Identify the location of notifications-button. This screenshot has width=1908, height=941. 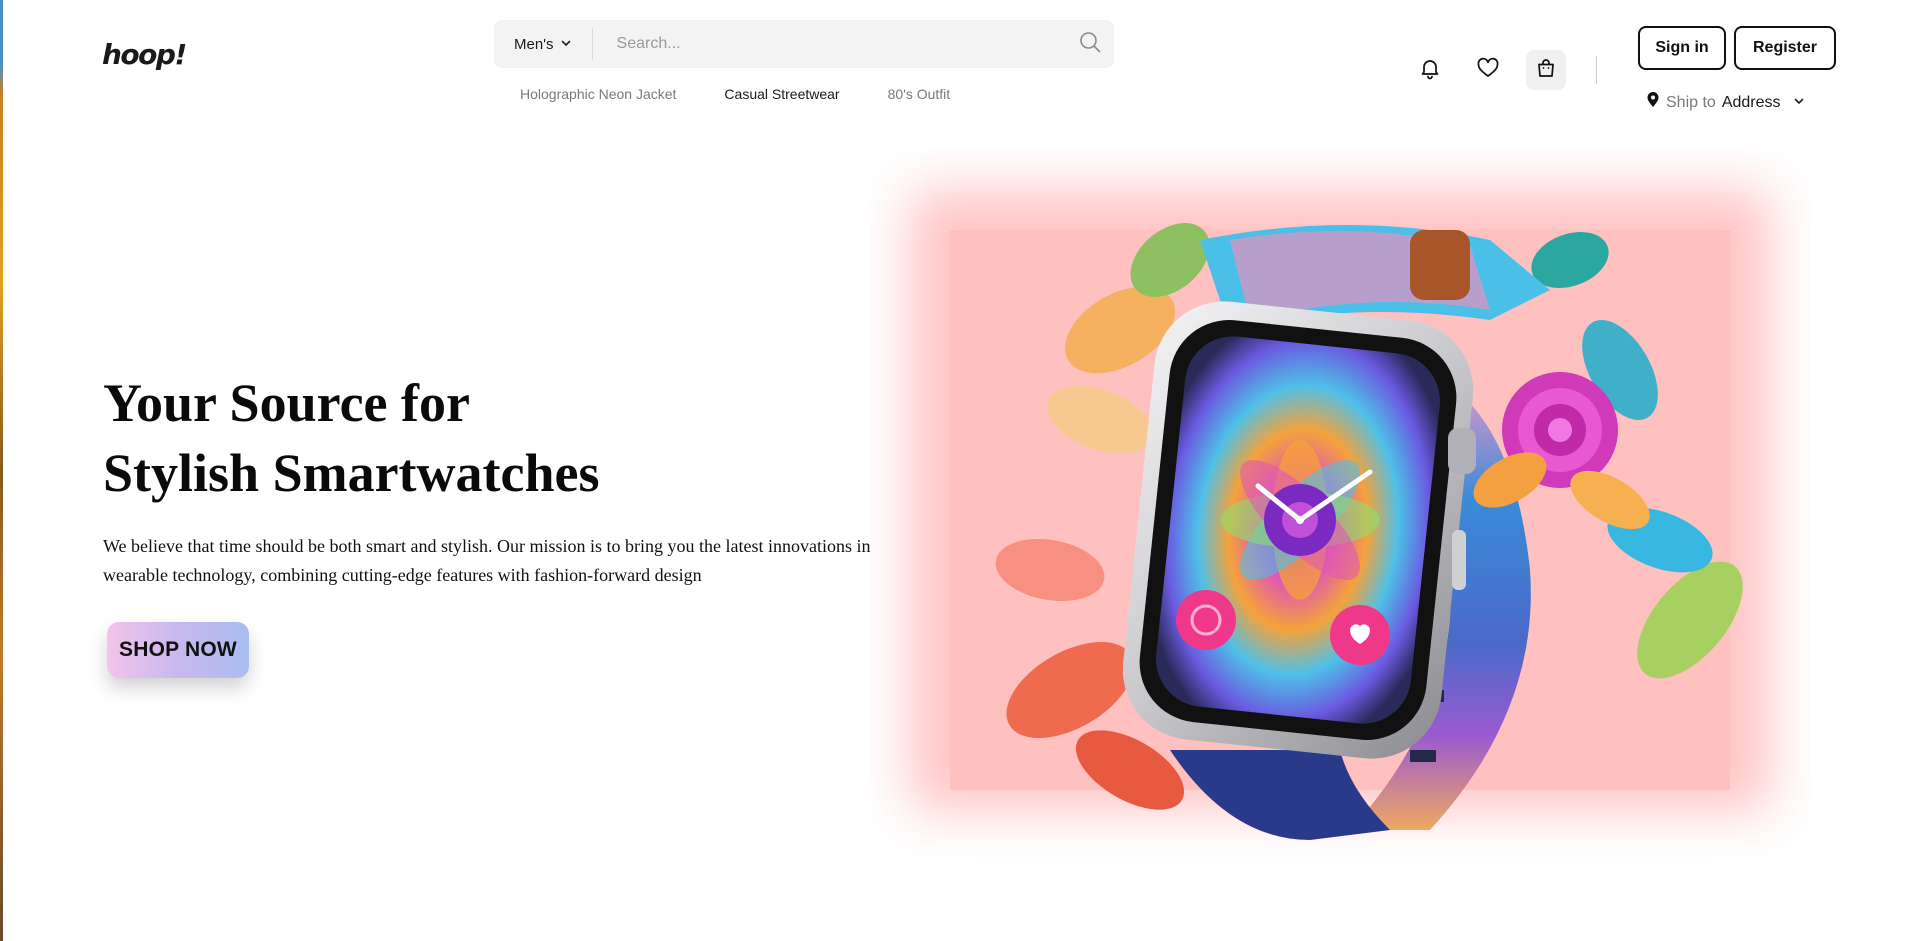
(1430, 70).